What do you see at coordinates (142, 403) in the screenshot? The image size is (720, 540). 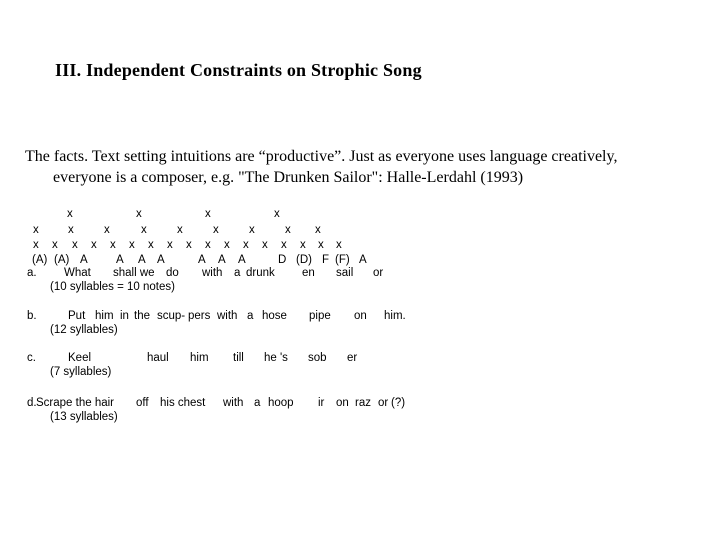 I see `lyric-syllable: off` at bounding box center [142, 403].